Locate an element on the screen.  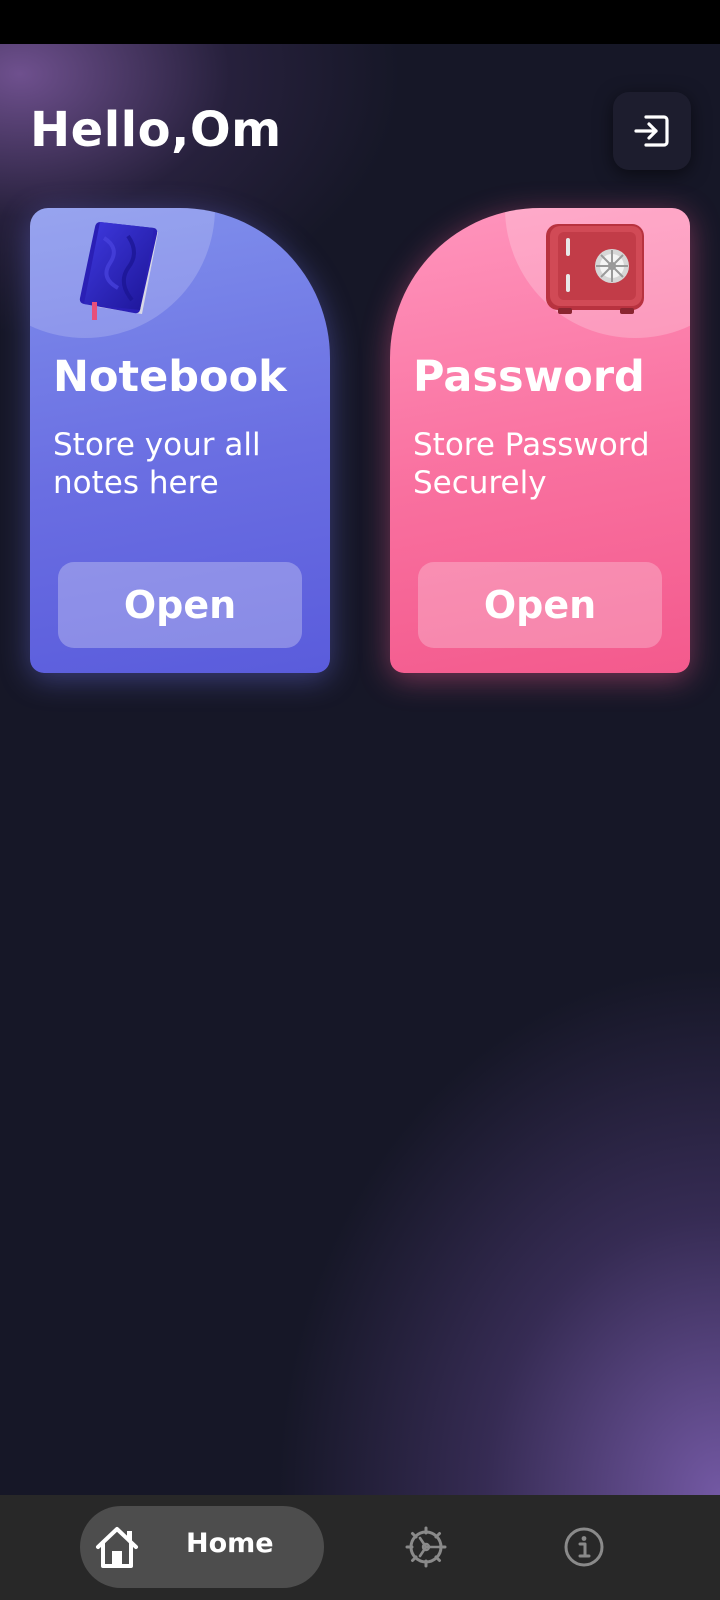
notebook-icon is located at coordinates (118, 271).